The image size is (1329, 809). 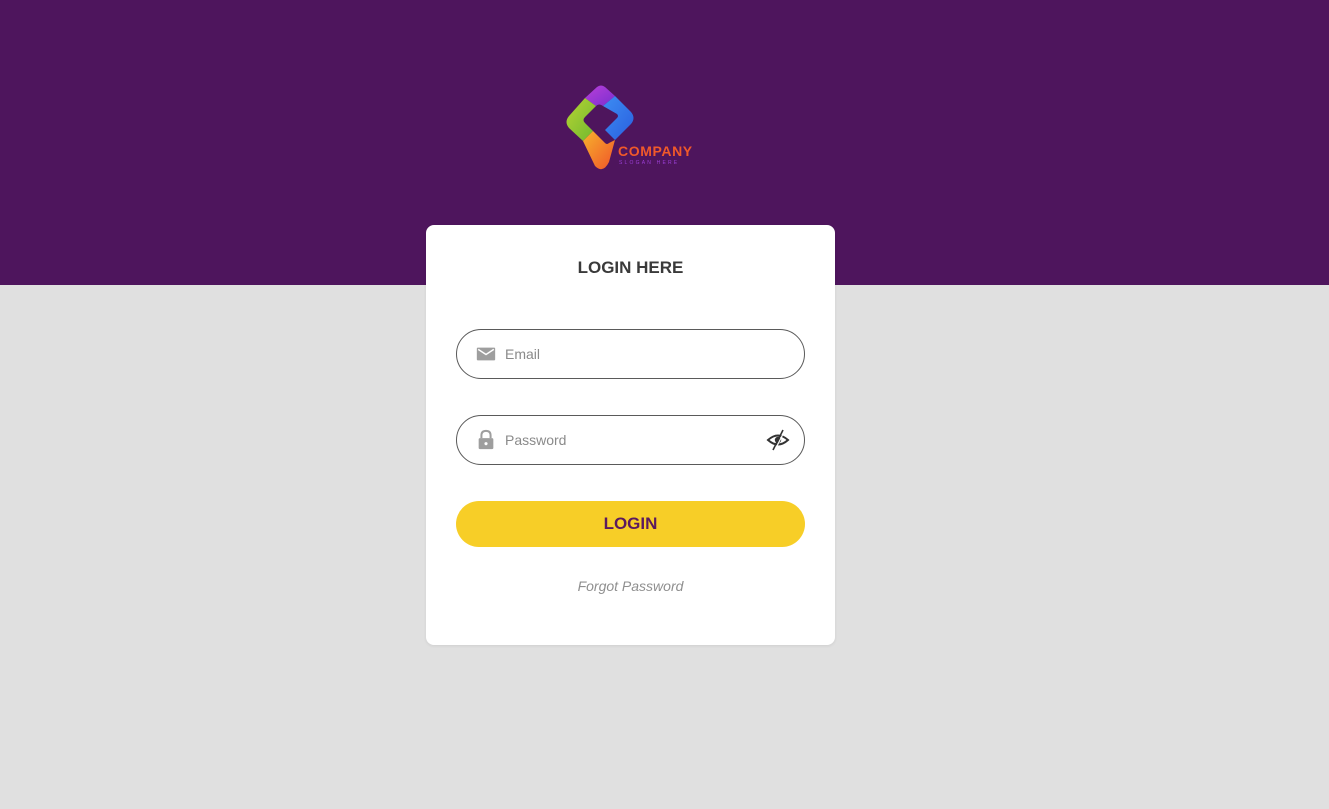 I want to click on company-name: COMPANY, so click(x=655, y=151).